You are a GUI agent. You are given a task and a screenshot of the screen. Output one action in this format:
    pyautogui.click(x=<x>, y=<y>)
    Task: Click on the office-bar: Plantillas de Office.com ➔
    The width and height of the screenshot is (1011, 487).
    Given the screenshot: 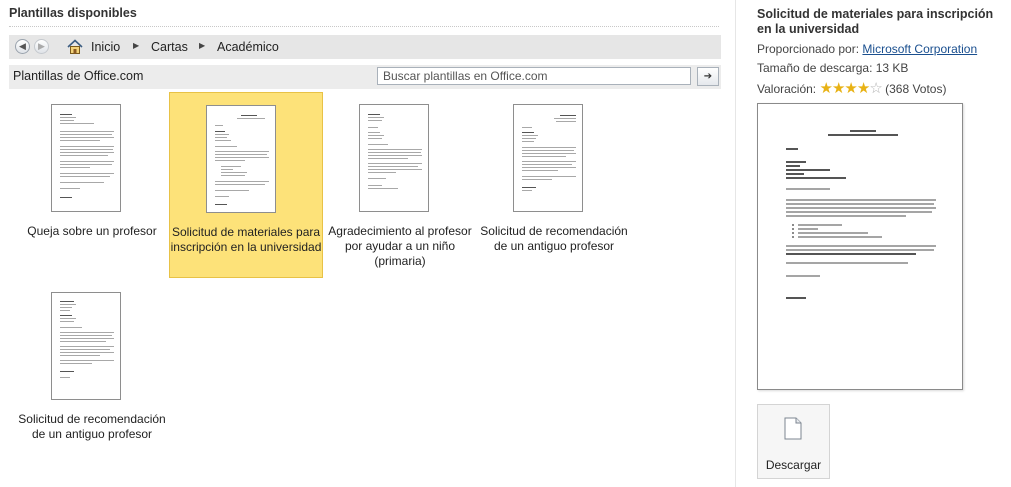 What is the action you would take?
    pyautogui.click(x=365, y=77)
    